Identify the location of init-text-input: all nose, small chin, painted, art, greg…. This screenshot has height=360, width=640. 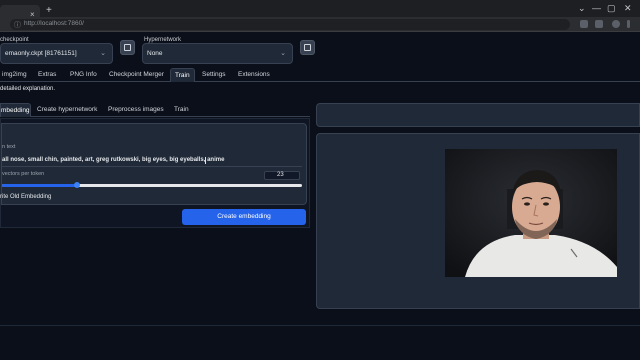
(152, 161).